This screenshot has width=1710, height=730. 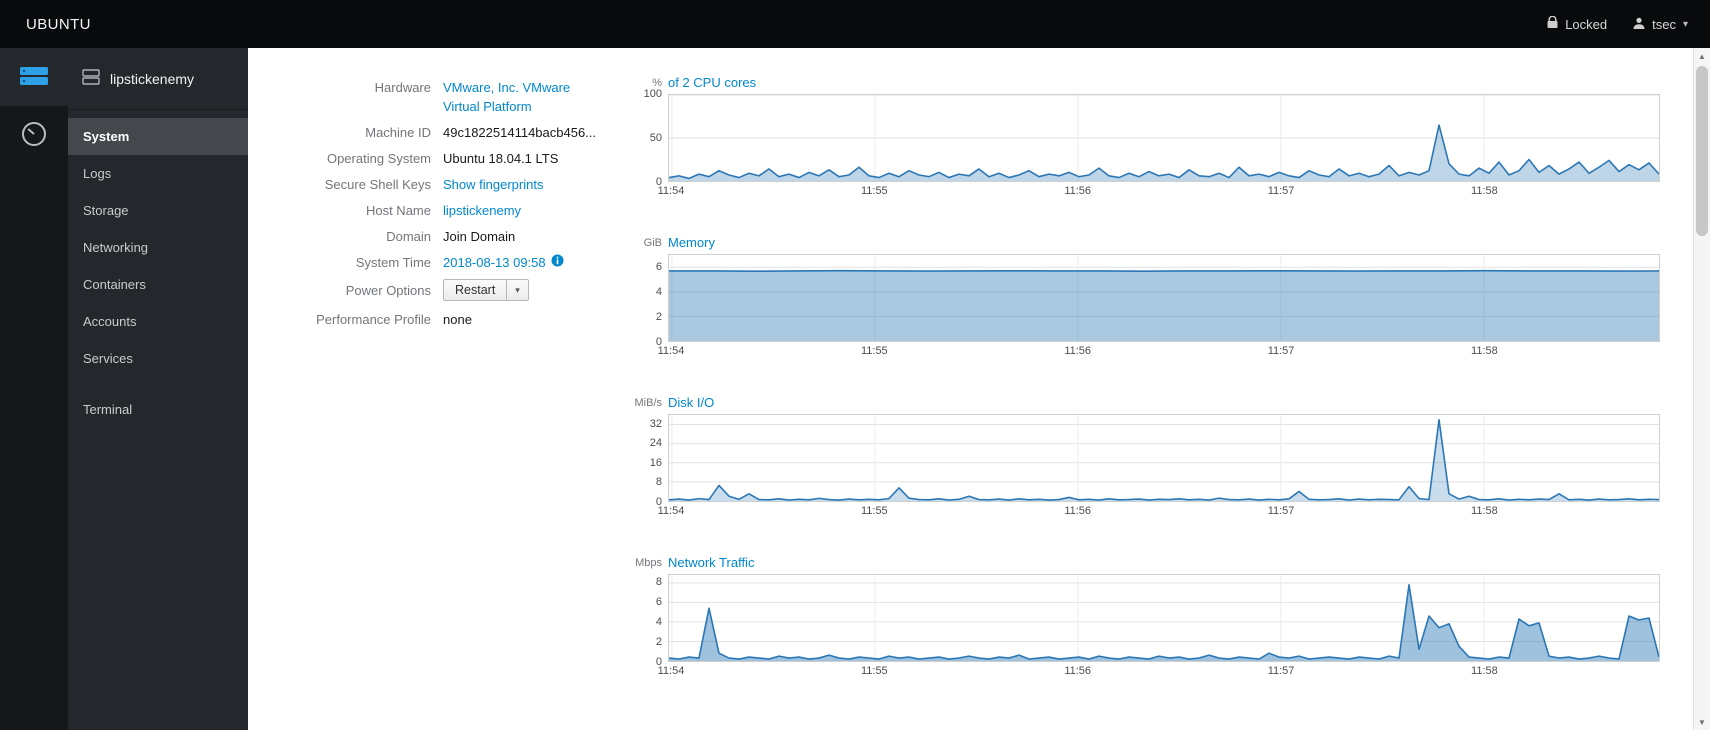 I want to click on scrollbar-thumb, so click(x=1702, y=151).